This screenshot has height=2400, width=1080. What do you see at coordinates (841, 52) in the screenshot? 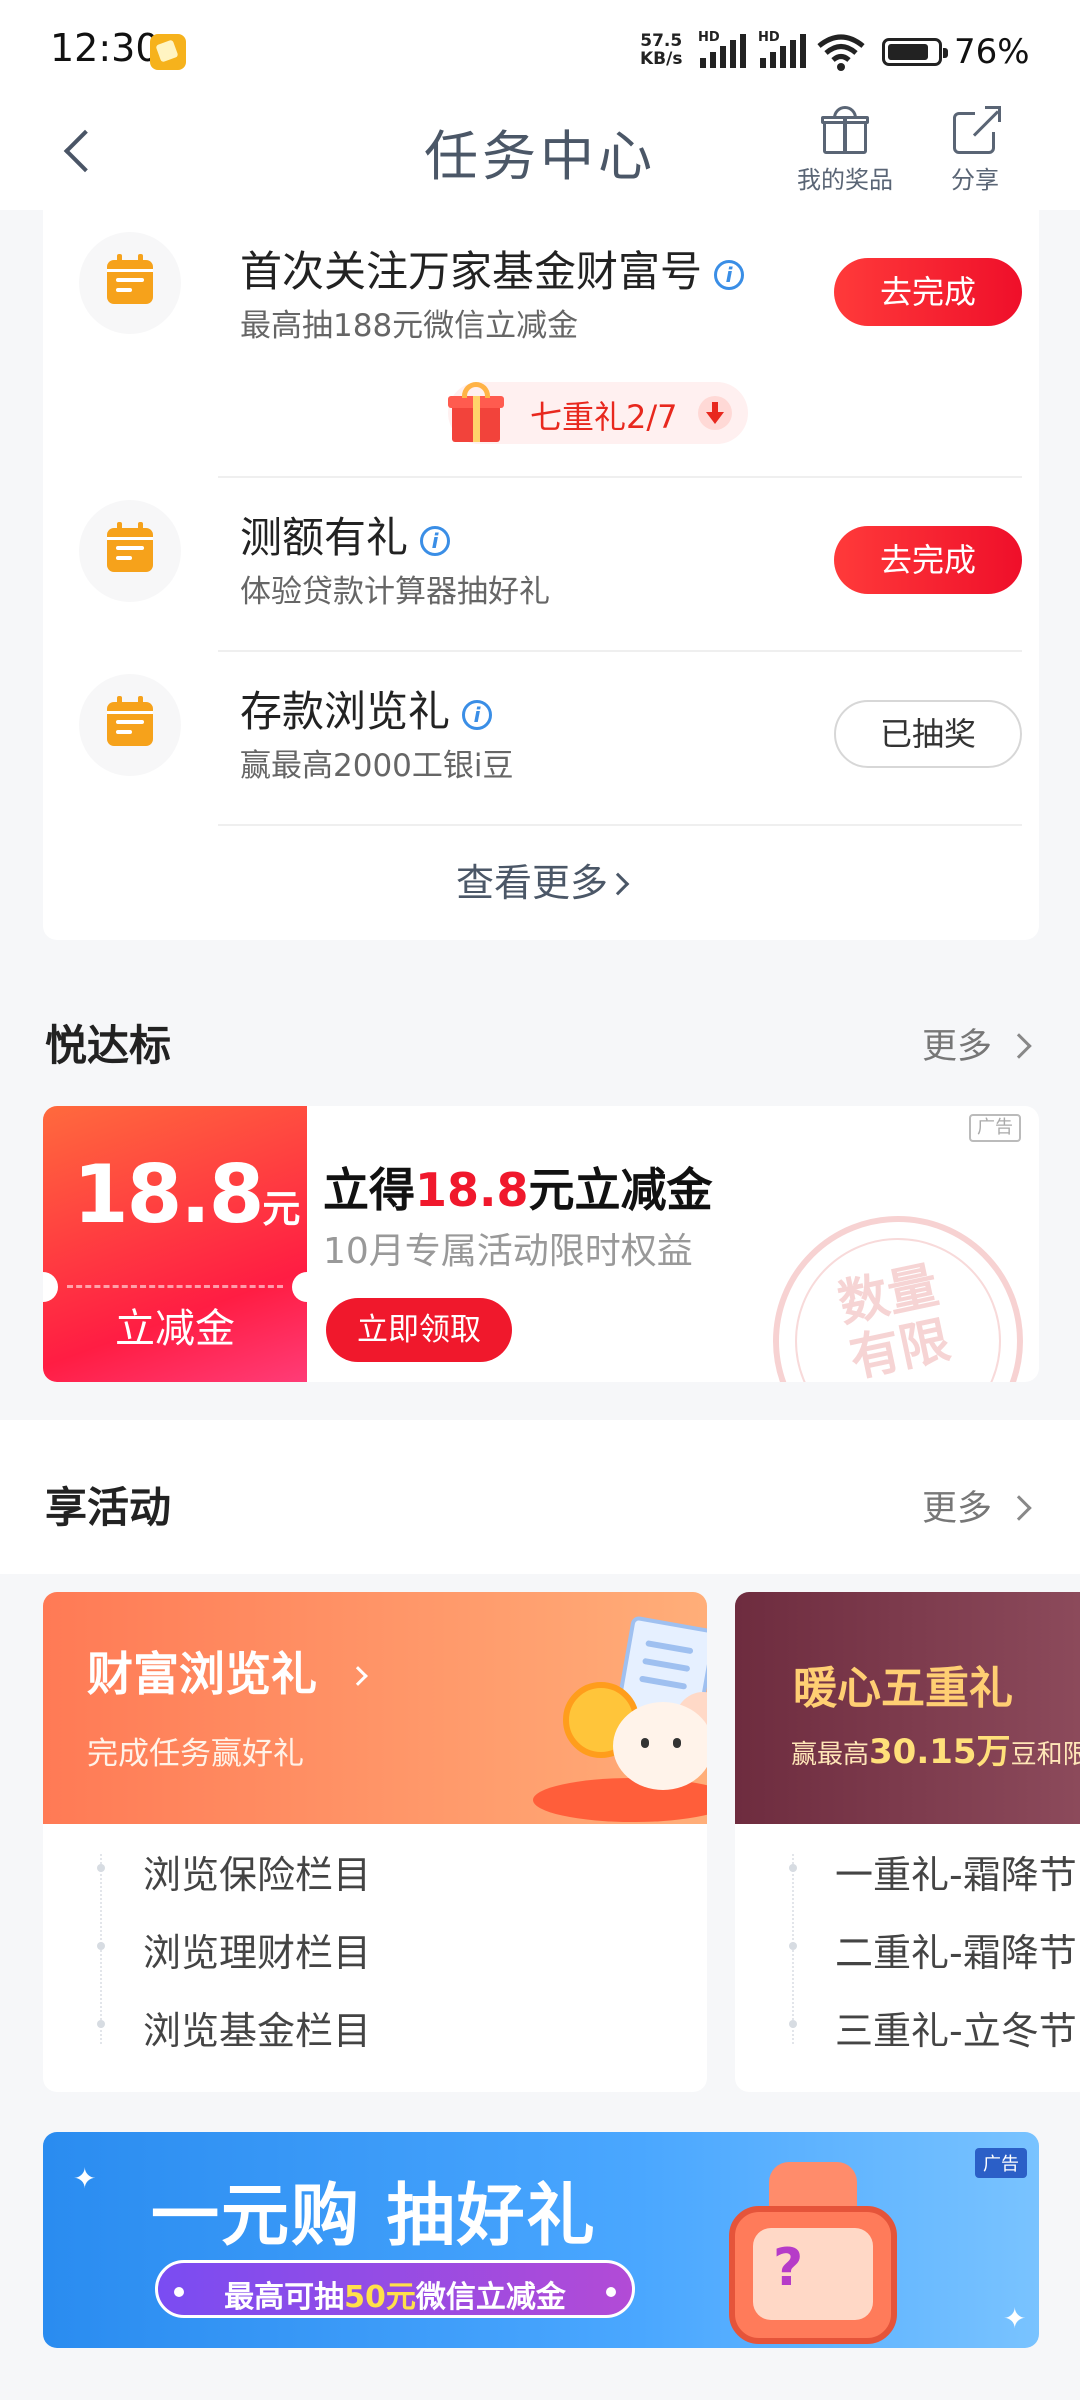
I see `wifi-icon` at bounding box center [841, 52].